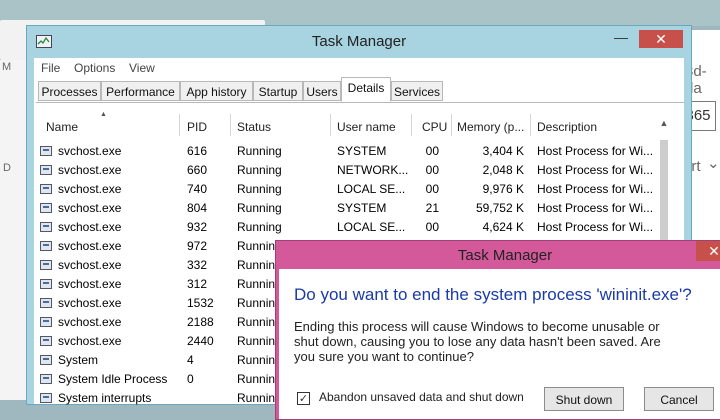  What do you see at coordinates (197, 246) in the screenshot?
I see `cell-pid: 972` at bounding box center [197, 246].